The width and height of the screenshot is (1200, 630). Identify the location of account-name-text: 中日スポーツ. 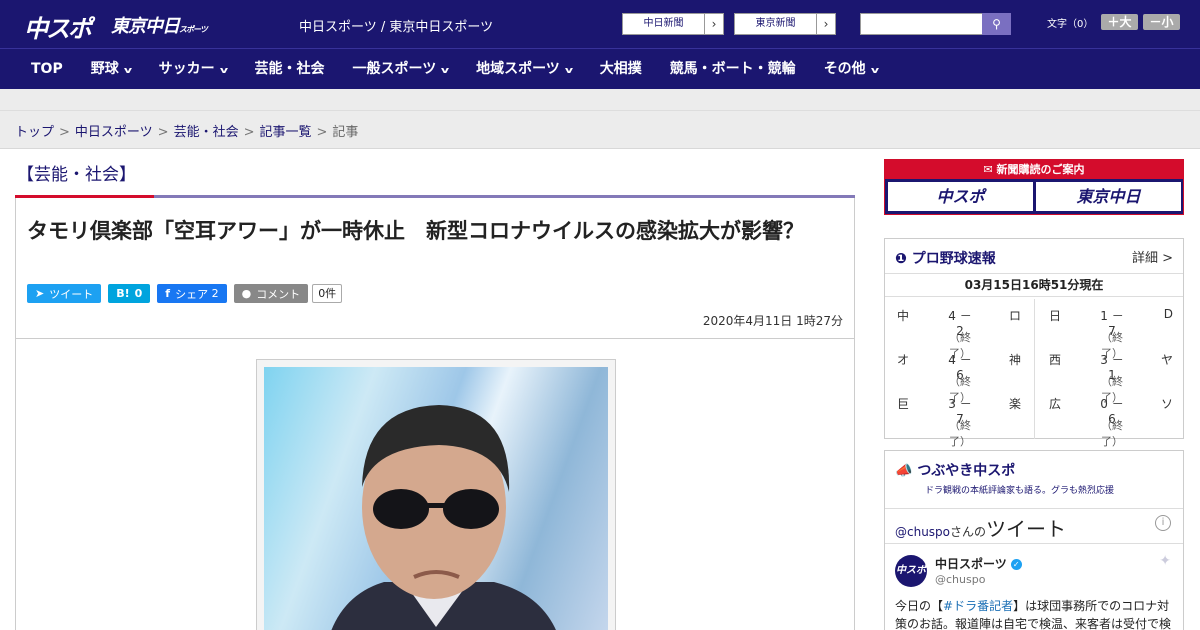
(971, 564).